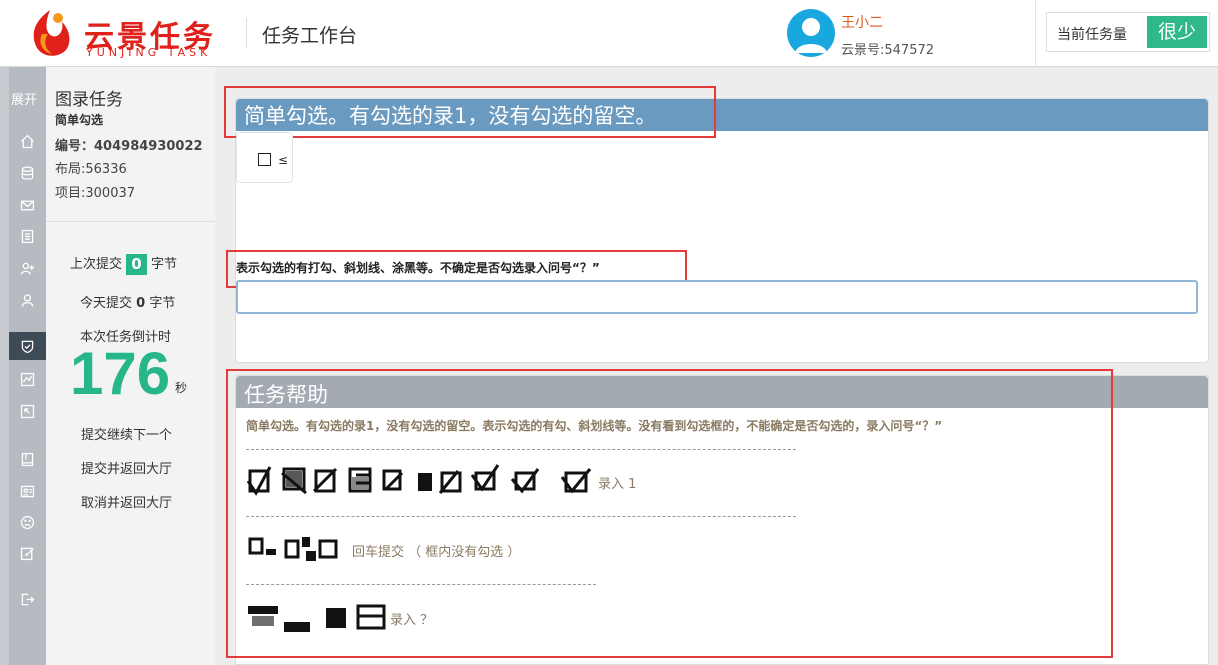 The width and height of the screenshot is (1218, 665). Describe the element at coordinates (888, 50) in the screenshot. I see `user-id: 云景号:547572` at that location.